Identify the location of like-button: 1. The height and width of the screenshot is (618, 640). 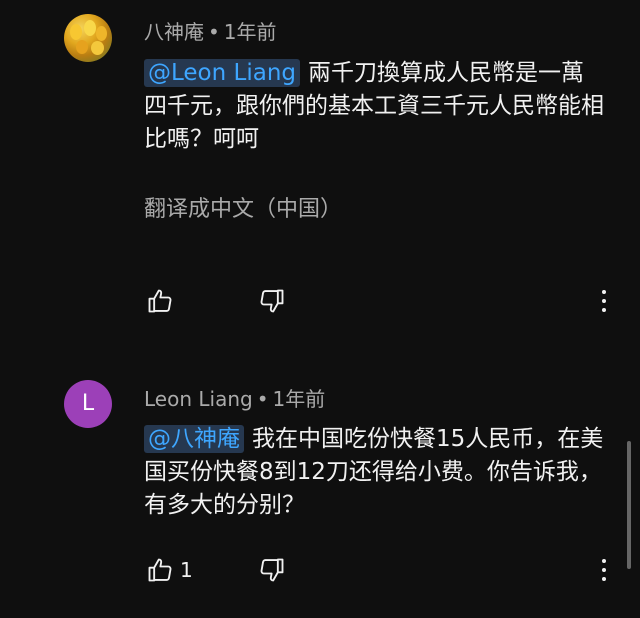
(169, 570).